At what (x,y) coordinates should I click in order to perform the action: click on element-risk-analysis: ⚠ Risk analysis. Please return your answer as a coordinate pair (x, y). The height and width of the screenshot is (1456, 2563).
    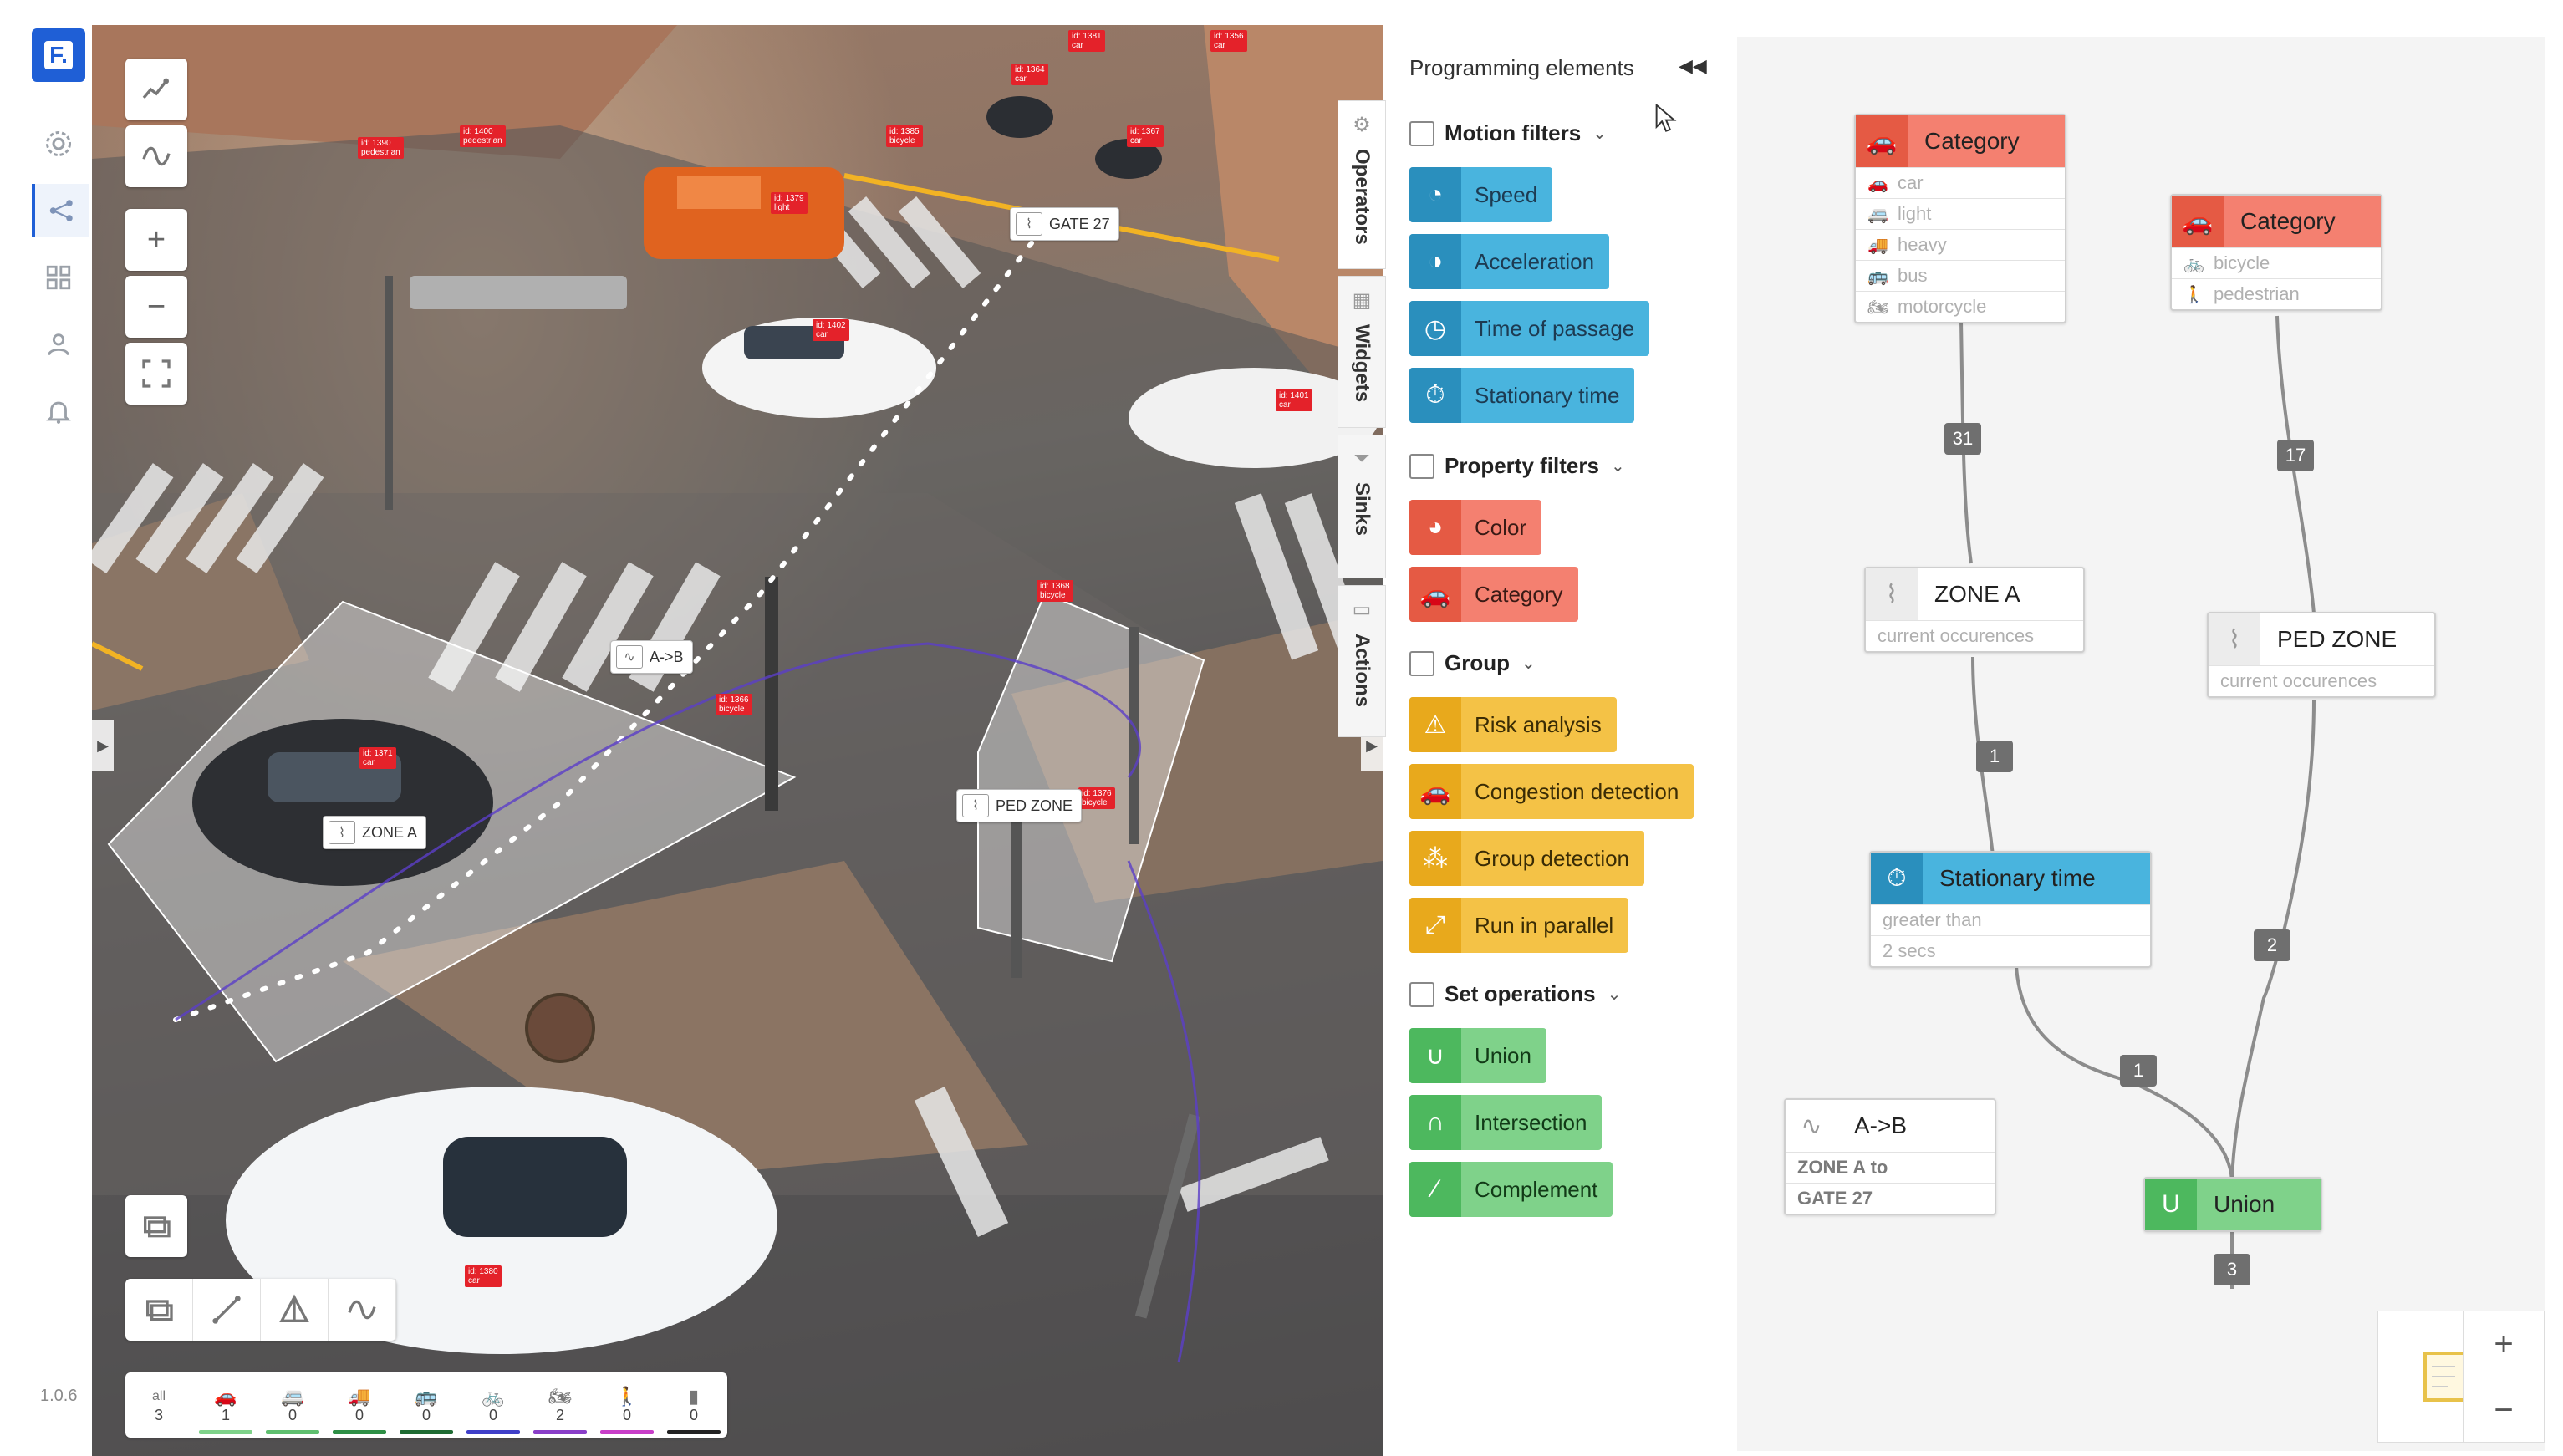
    Looking at the image, I should click on (1513, 724).